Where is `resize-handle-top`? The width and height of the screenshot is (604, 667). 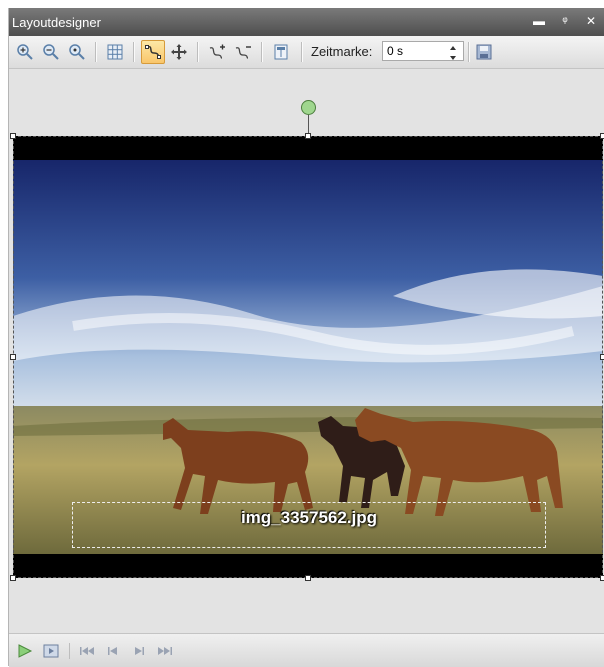 resize-handle-top is located at coordinates (308, 136).